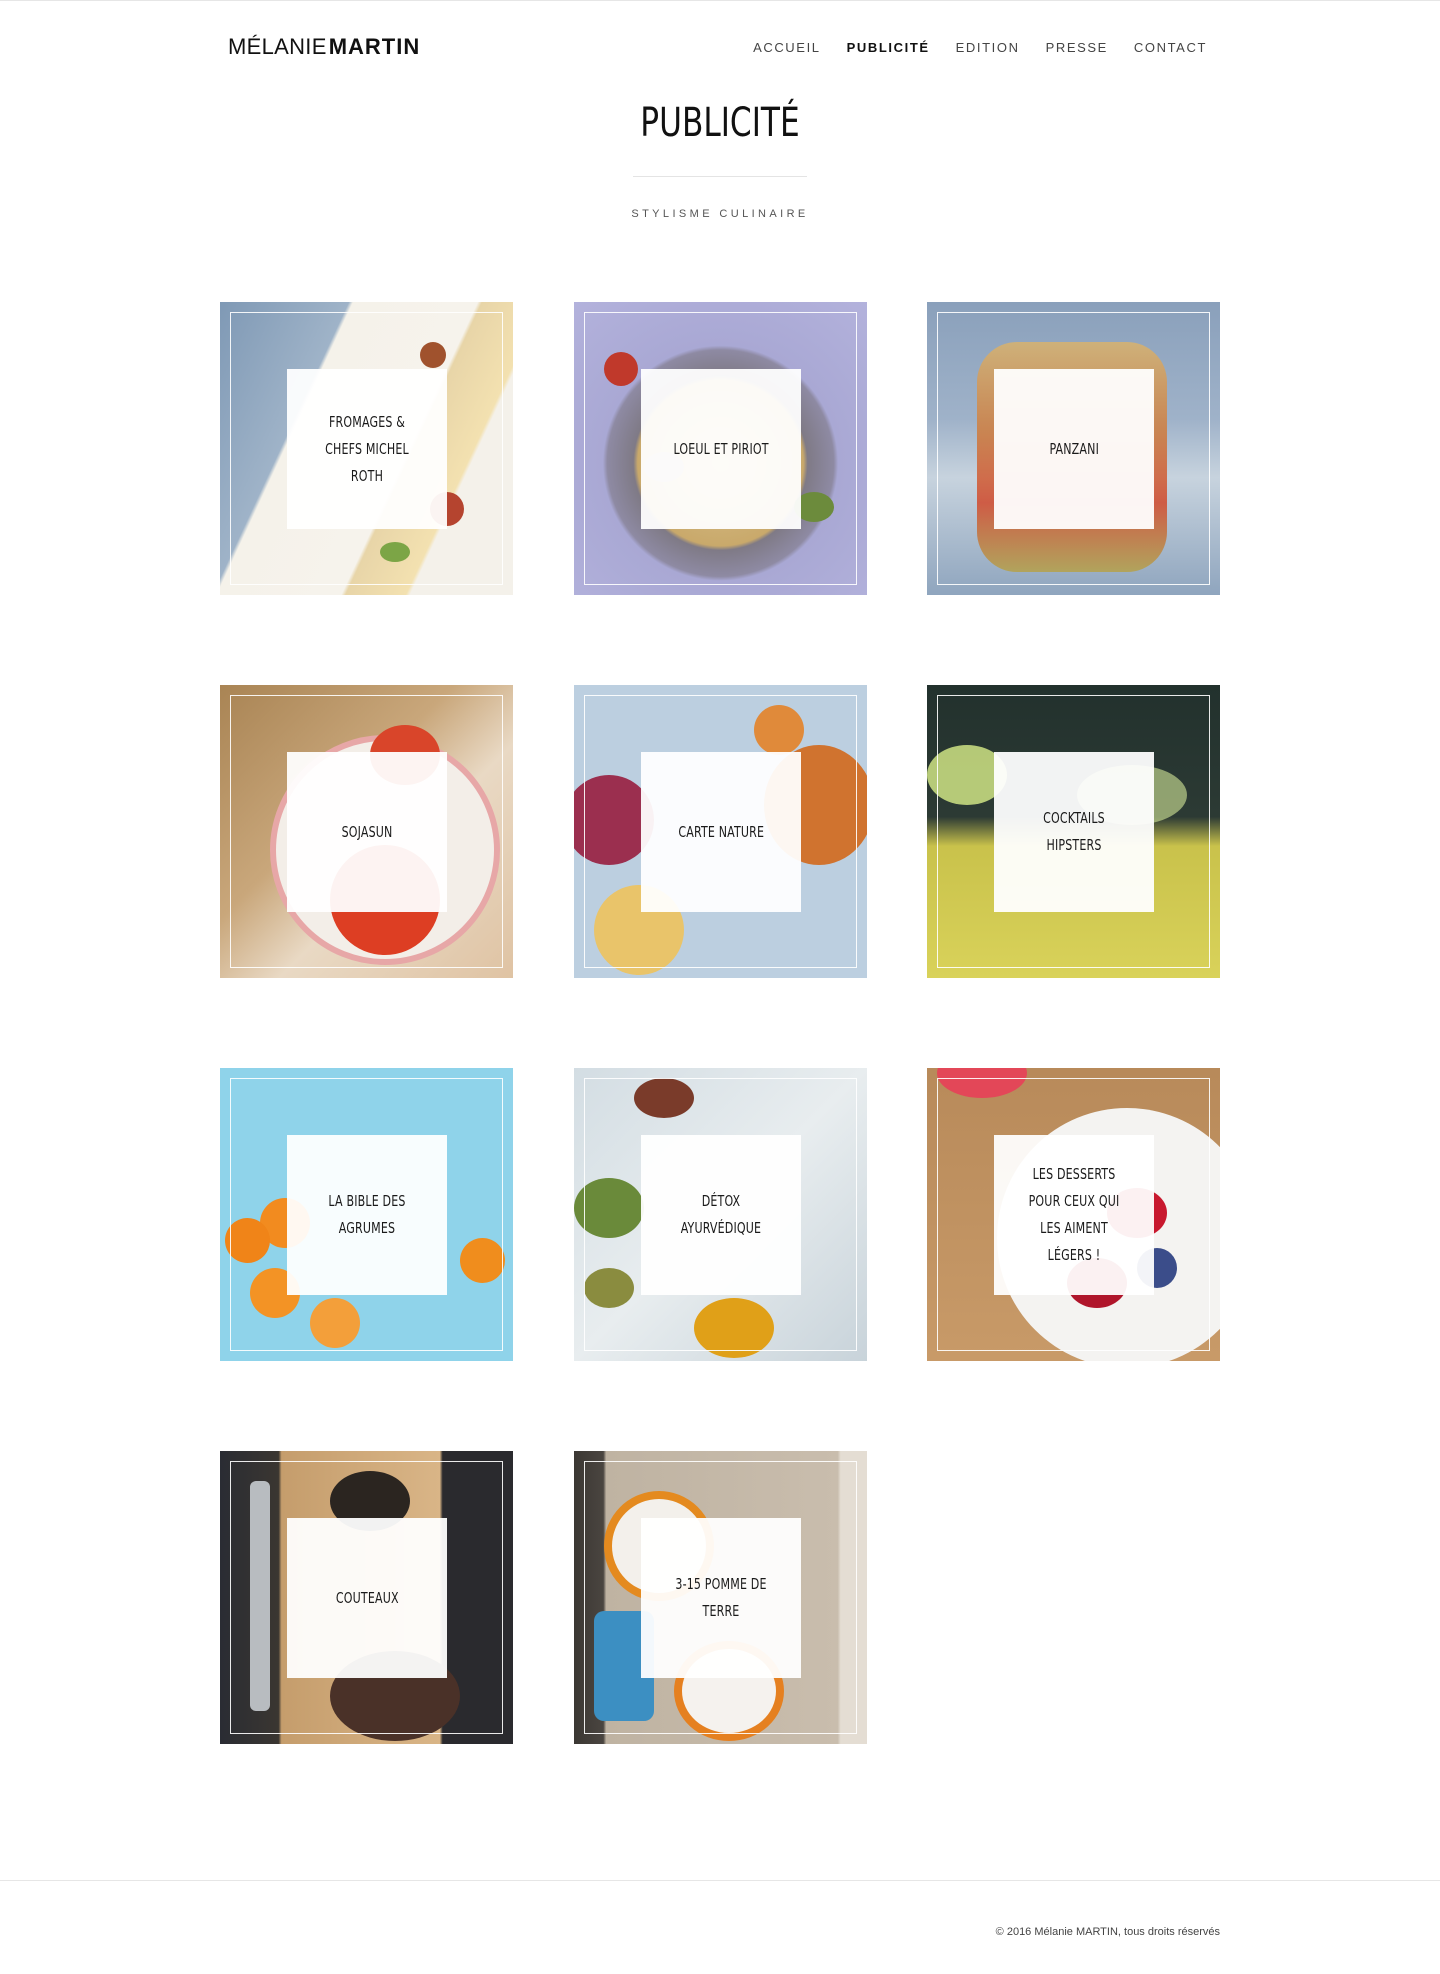 This screenshot has width=1440, height=1974. I want to click on project-card: FROMAGES & CHEFS MICHEL ROTH, so click(366, 448).